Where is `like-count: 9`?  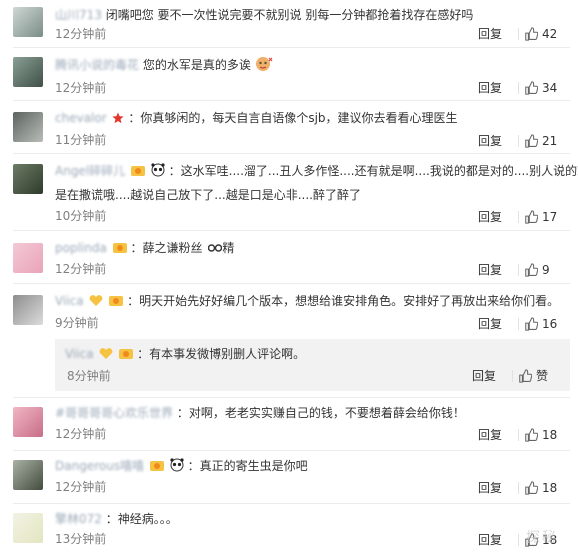
like-count: 9 is located at coordinates (546, 270).